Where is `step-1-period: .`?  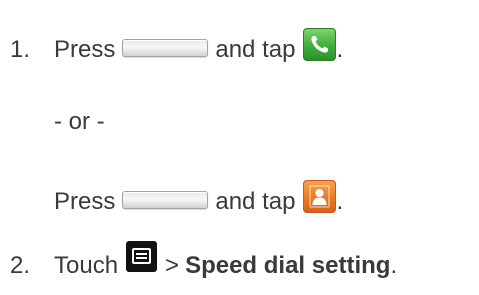
step-1-period: . is located at coordinates (340, 49).